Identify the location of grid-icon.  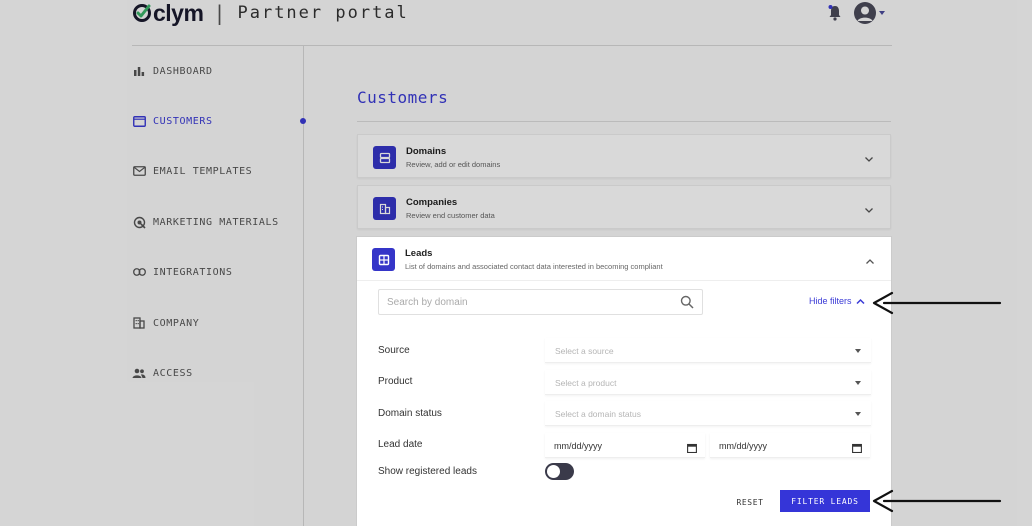
(383, 259).